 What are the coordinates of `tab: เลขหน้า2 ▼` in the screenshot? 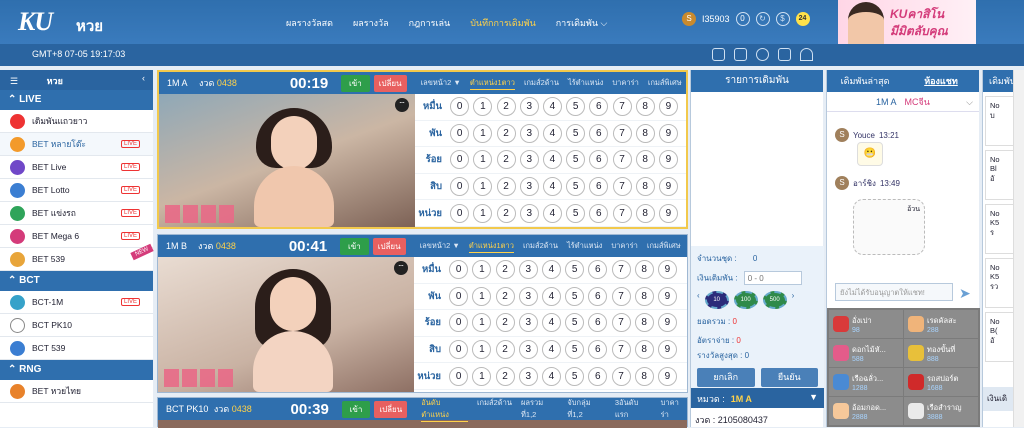 It's located at (440, 246).